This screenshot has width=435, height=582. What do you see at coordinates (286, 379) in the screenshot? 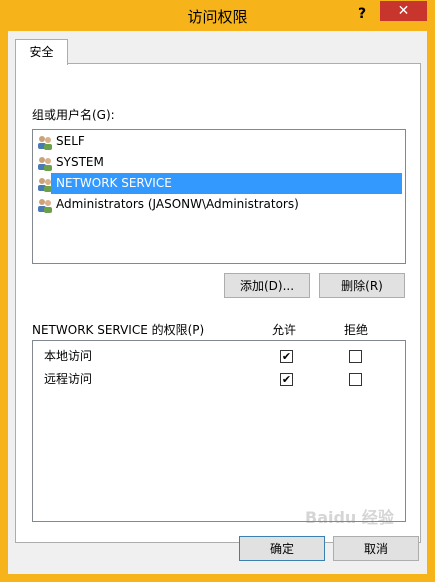
I see `allow-checkbox-remote: ✔` at bounding box center [286, 379].